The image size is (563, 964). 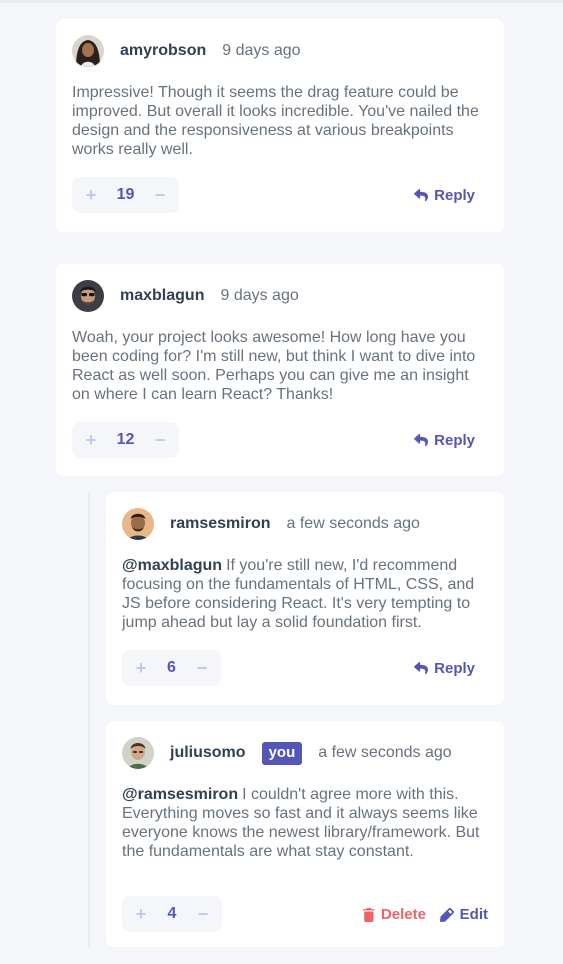 I want to click on score-counter: + 4 −, so click(x=172, y=914).